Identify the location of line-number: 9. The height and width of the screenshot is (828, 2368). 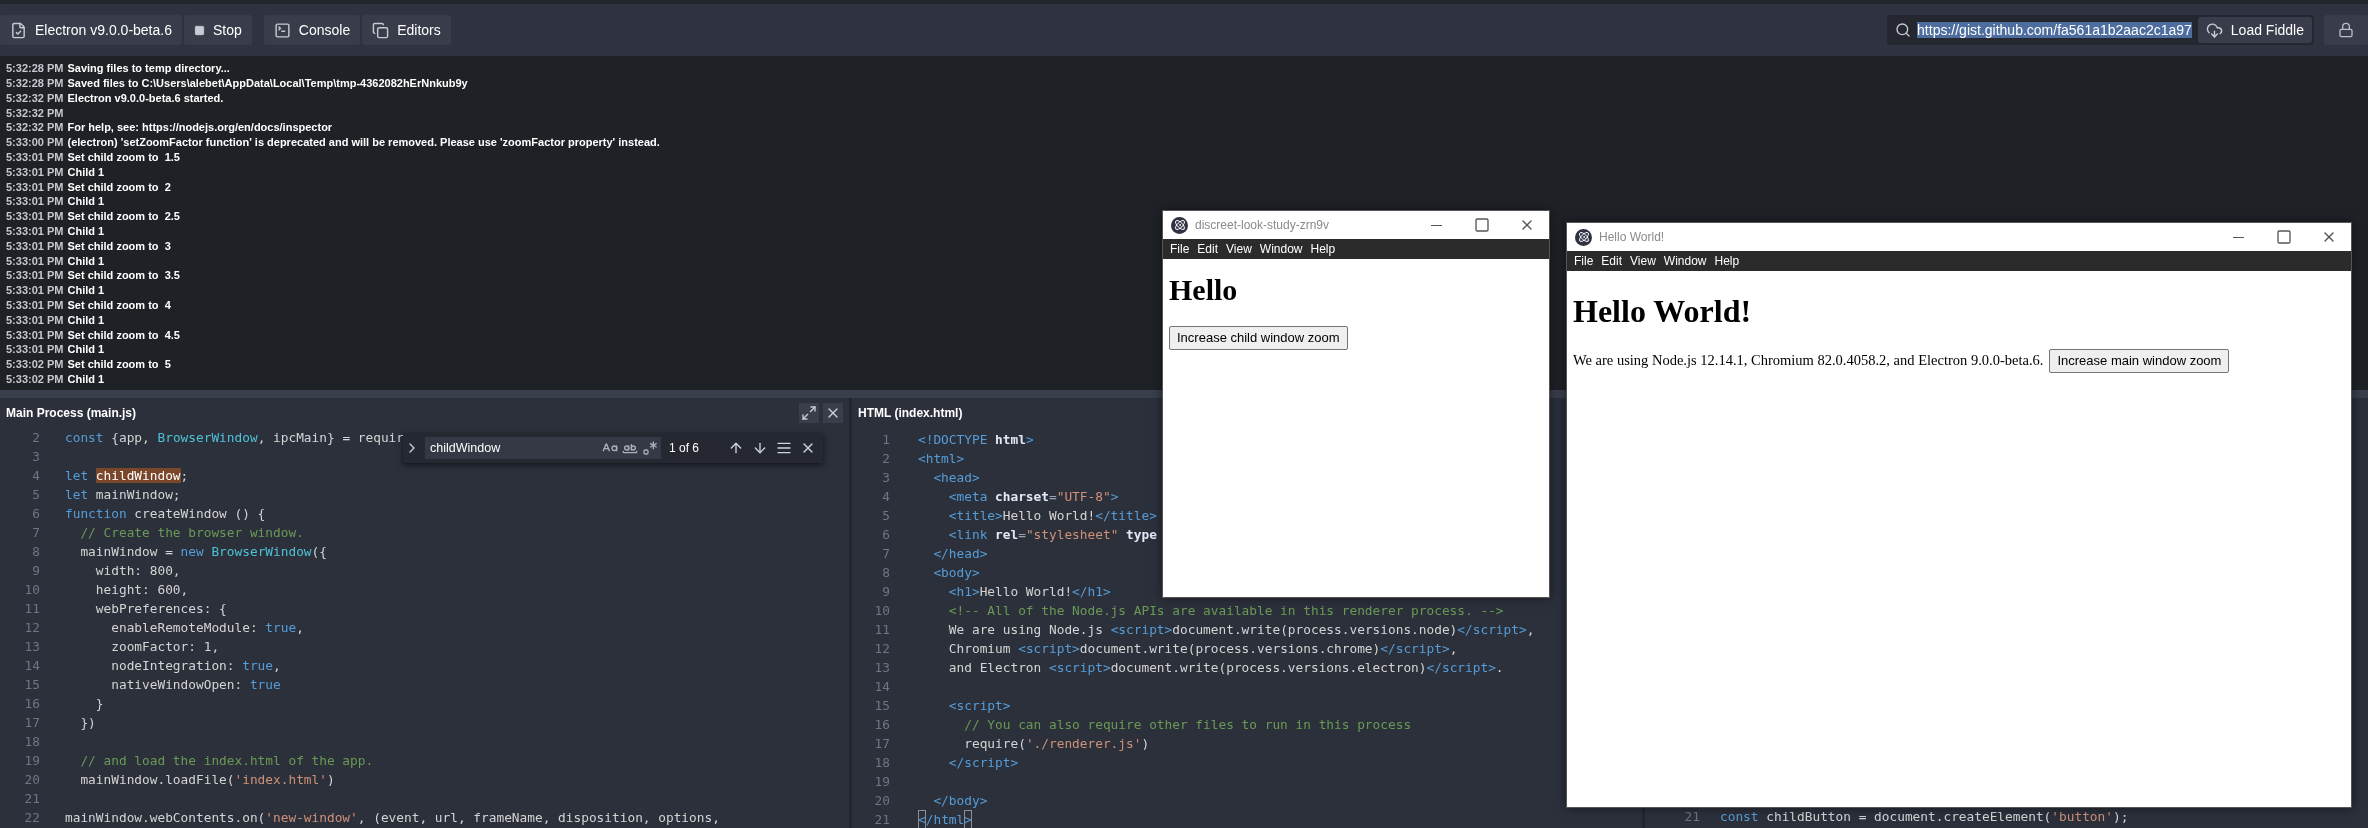
(885, 591).